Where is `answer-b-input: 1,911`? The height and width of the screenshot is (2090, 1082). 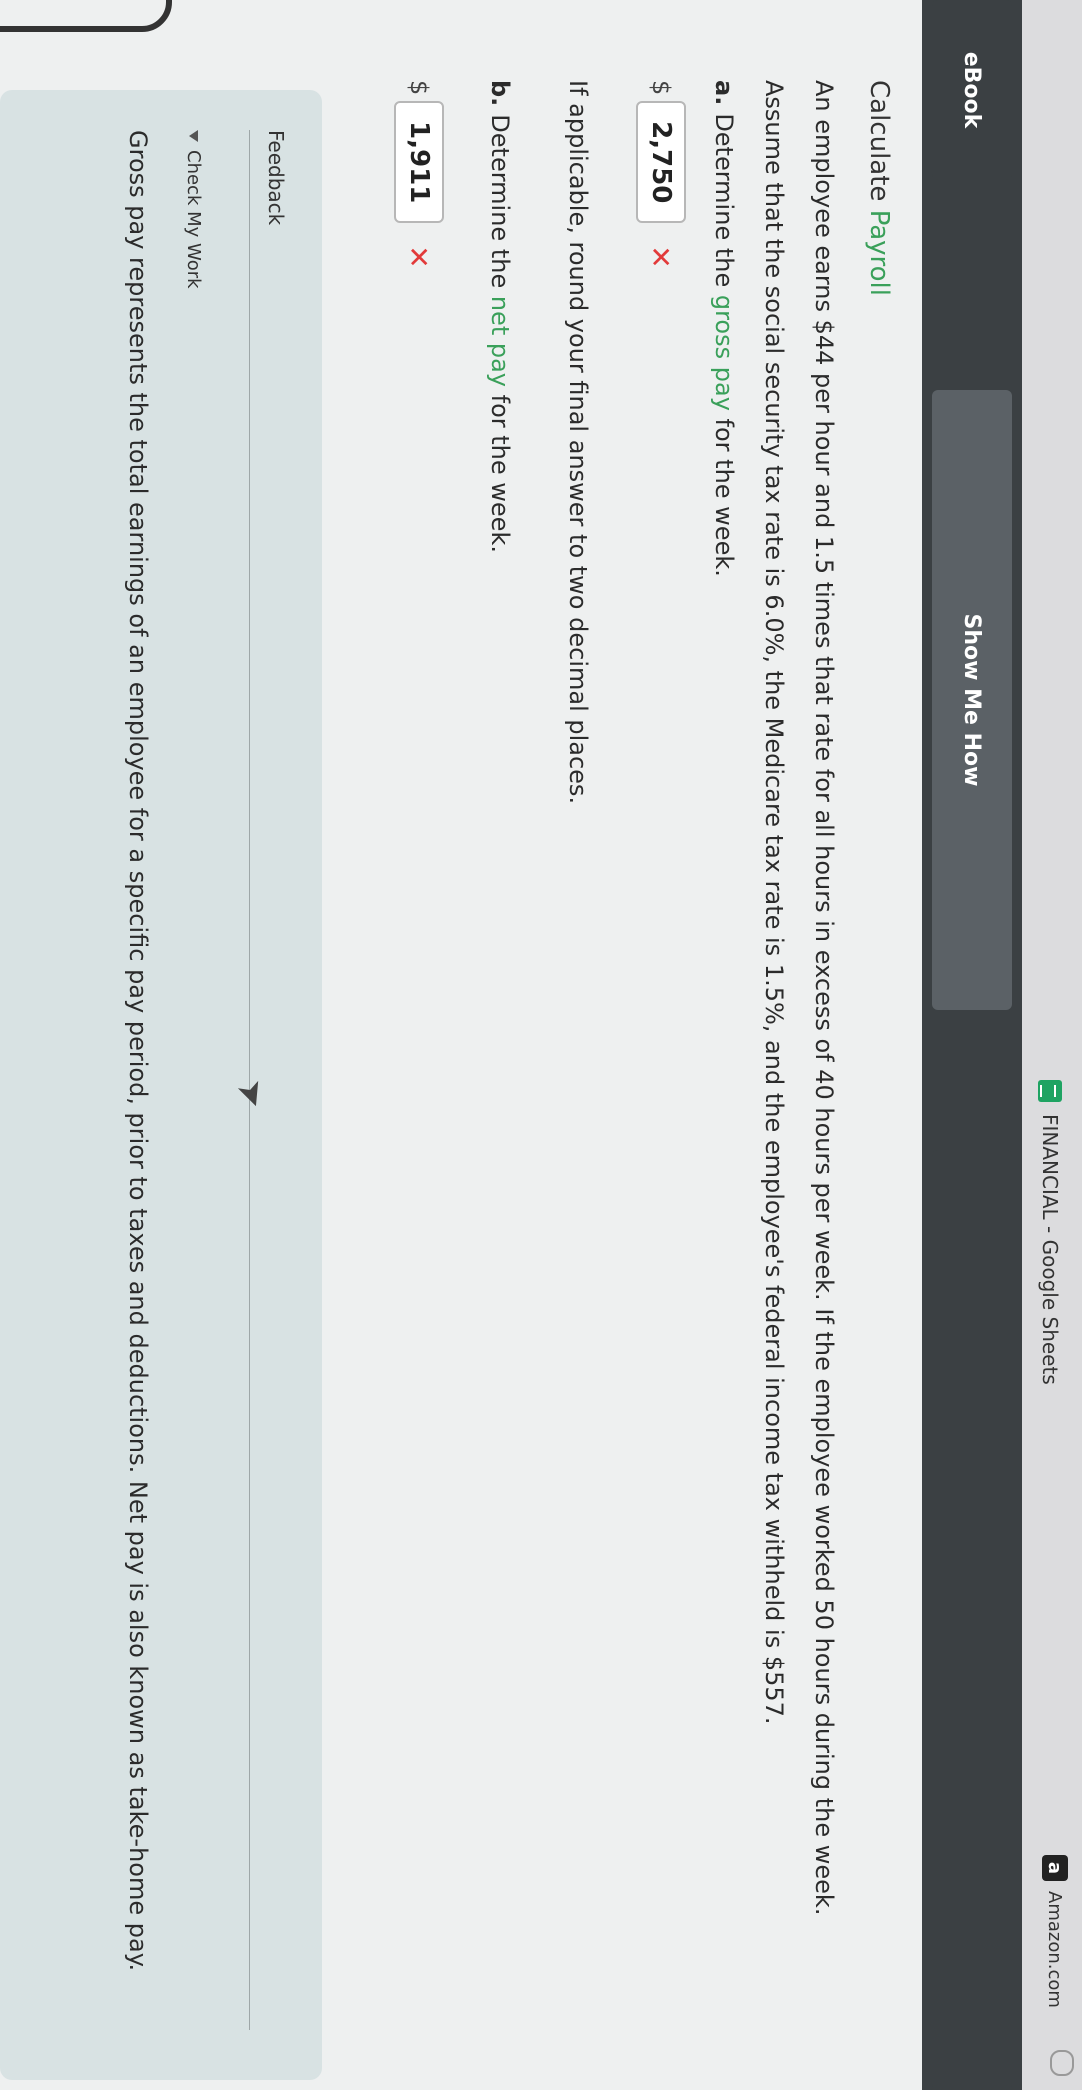
answer-b-input: 1,911 is located at coordinates (419, 162).